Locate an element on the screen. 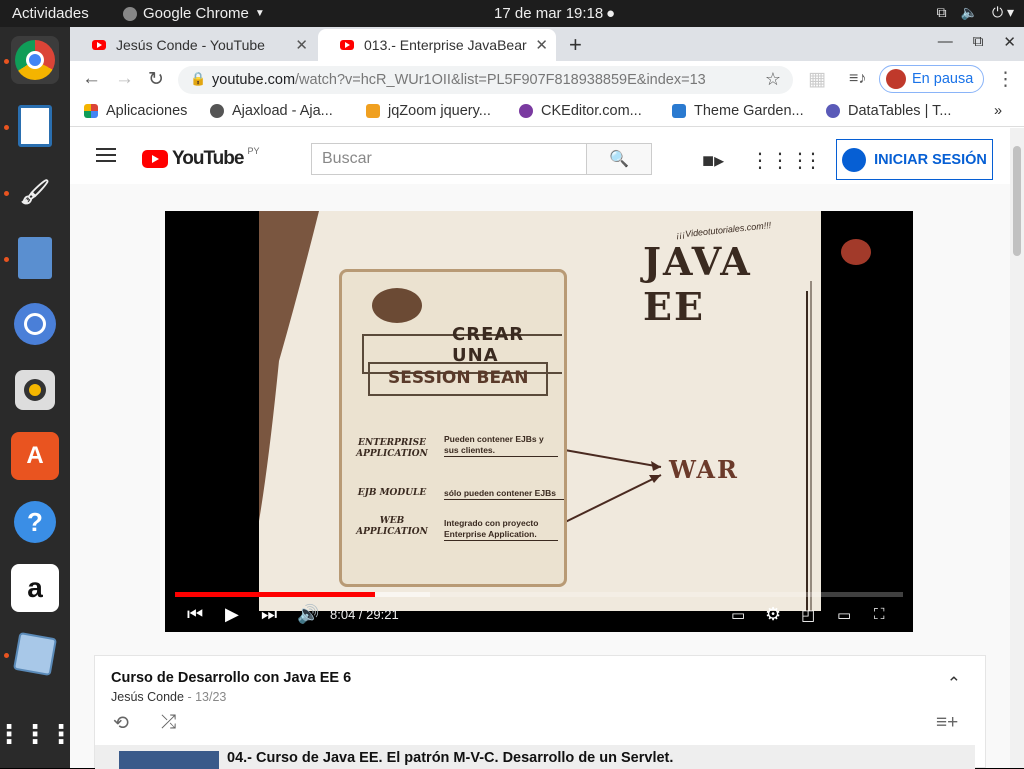 The height and width of the screenshot is (769, 1024). maximize-icon: ⧉ is located at coordinates (978, 42).